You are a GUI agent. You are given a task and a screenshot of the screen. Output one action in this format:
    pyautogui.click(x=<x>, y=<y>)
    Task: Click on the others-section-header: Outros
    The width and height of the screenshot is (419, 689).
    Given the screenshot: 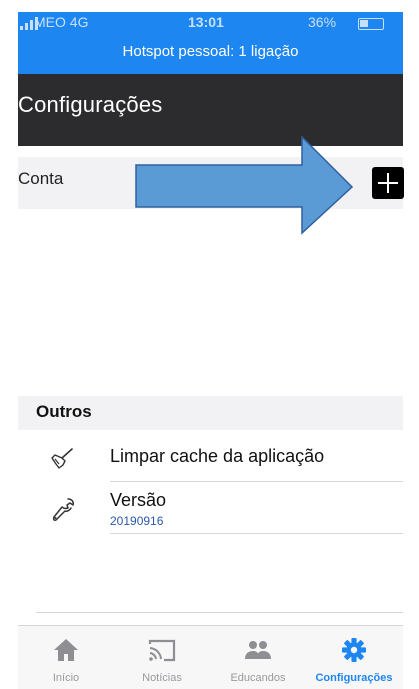 What is the action you would take?
    pyautogui.click(x=210, y=413)
    